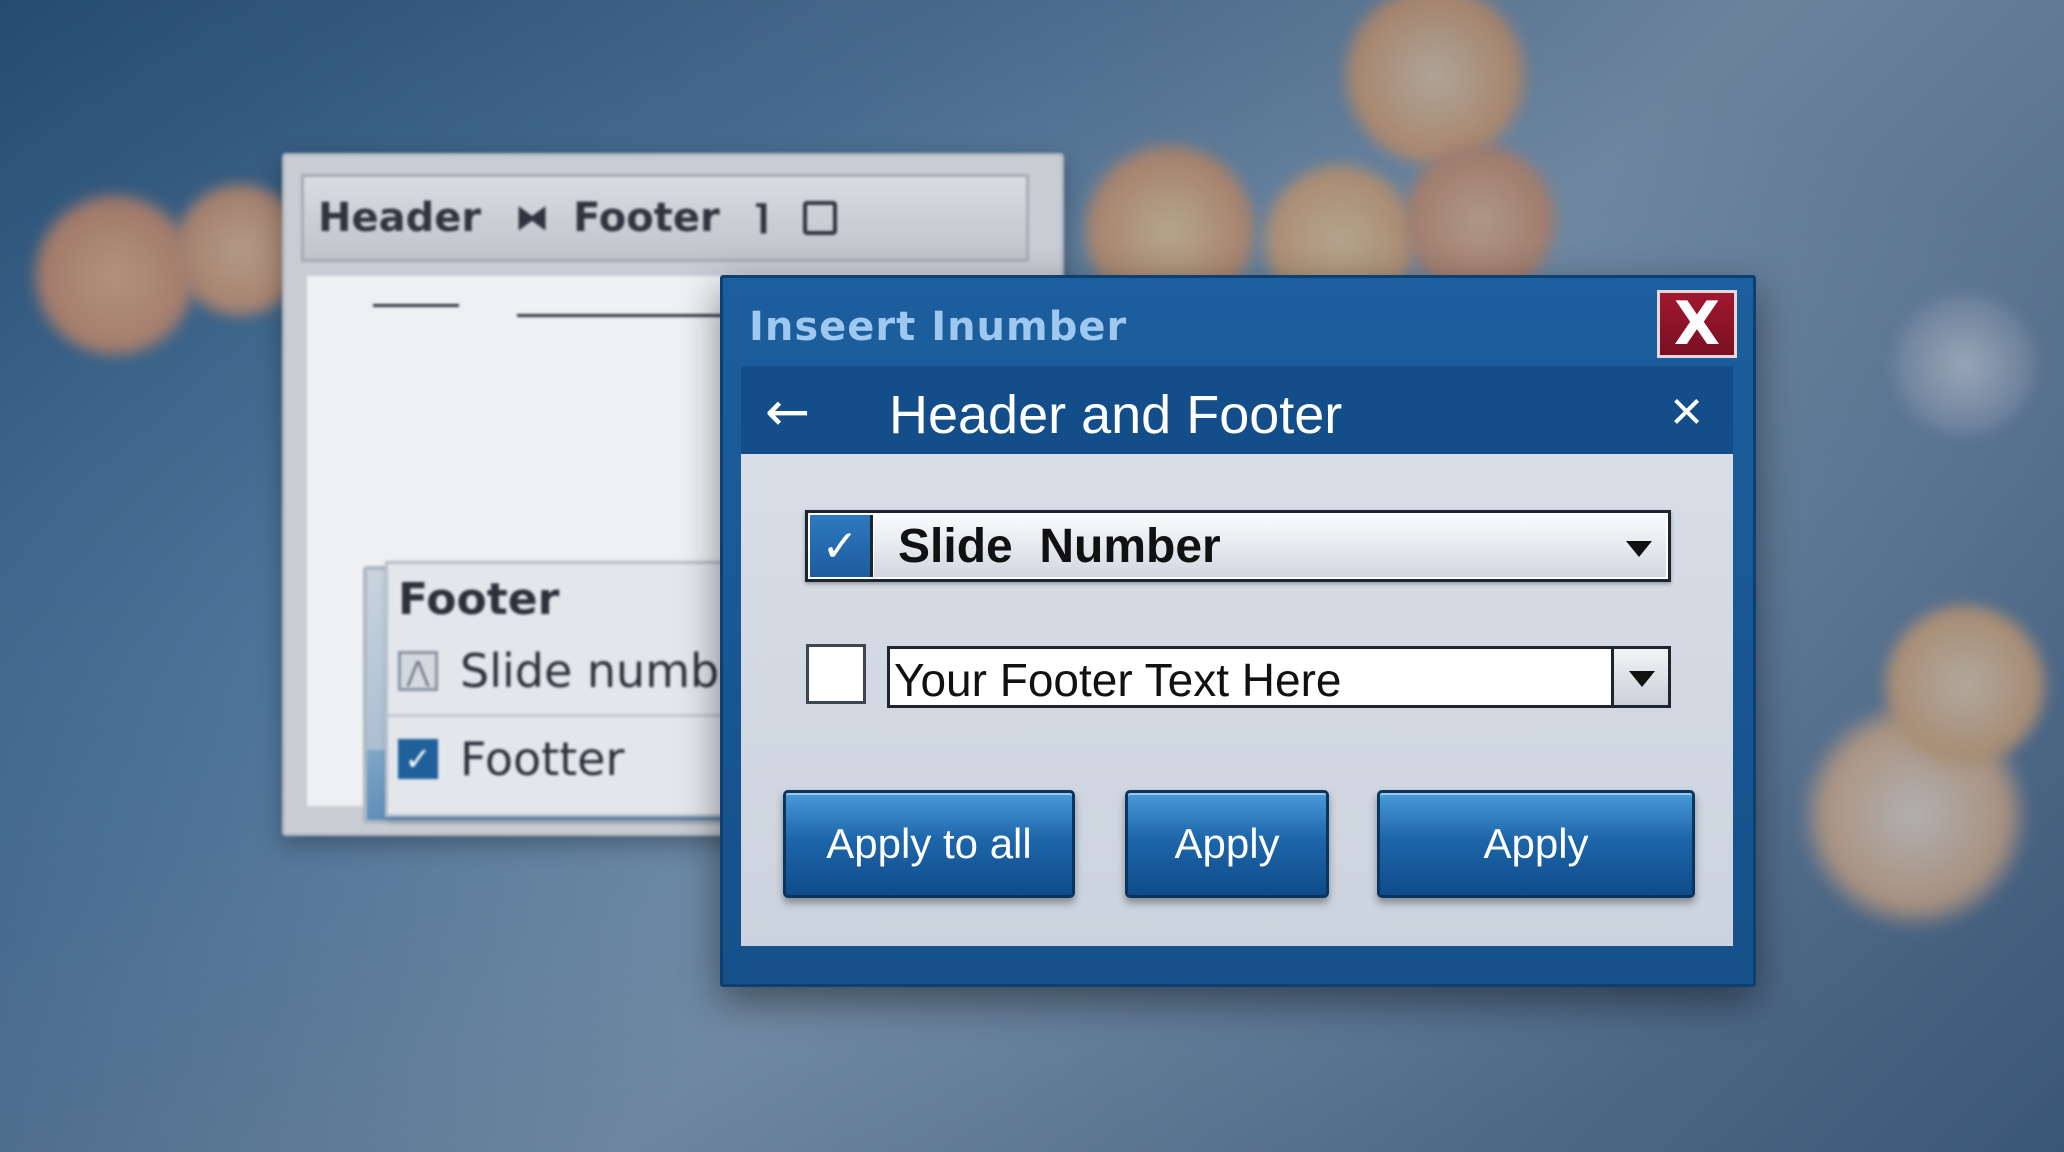 The width and height of the screenshot is (2064, 1152). I want to click on apply-button-secondary: Apply, so click(1536, 844).